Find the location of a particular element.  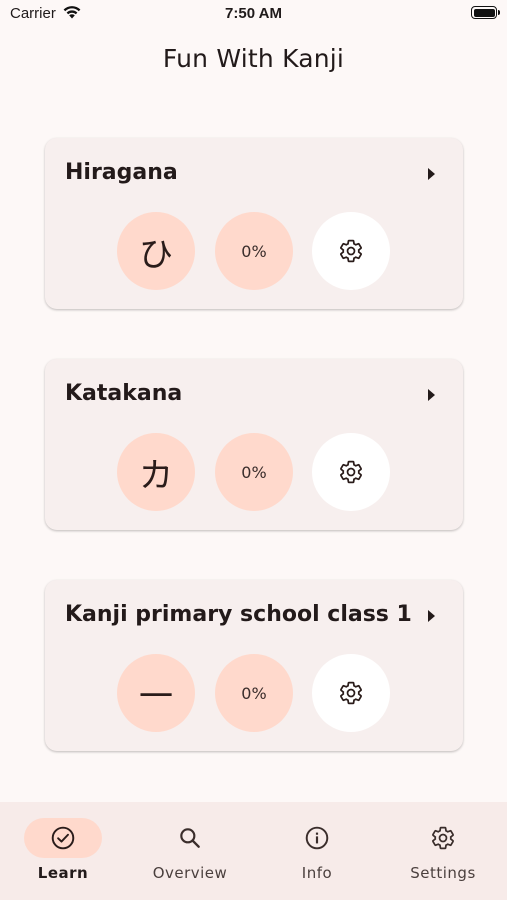

nav-label: Overview is located at coordinates (190, 873).